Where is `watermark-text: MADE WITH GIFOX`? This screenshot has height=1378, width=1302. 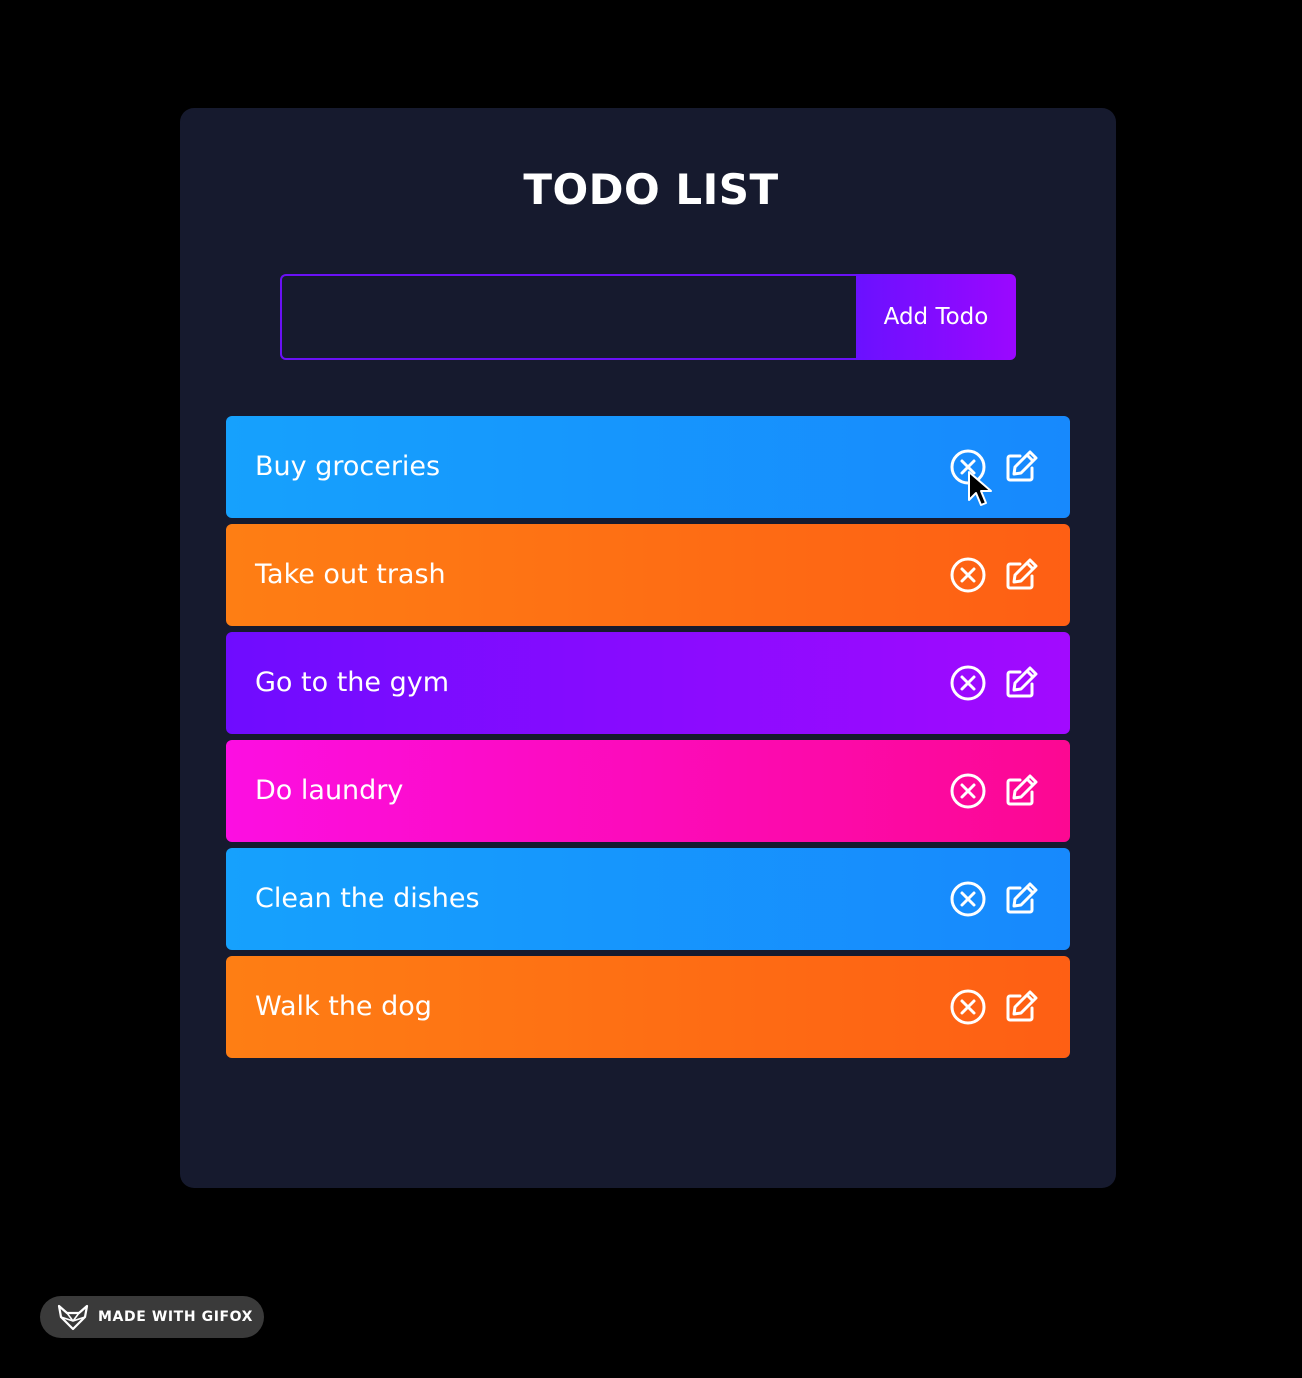
watermark-text: MADE WITH GIFOX is located at coordinates (176, 1317).